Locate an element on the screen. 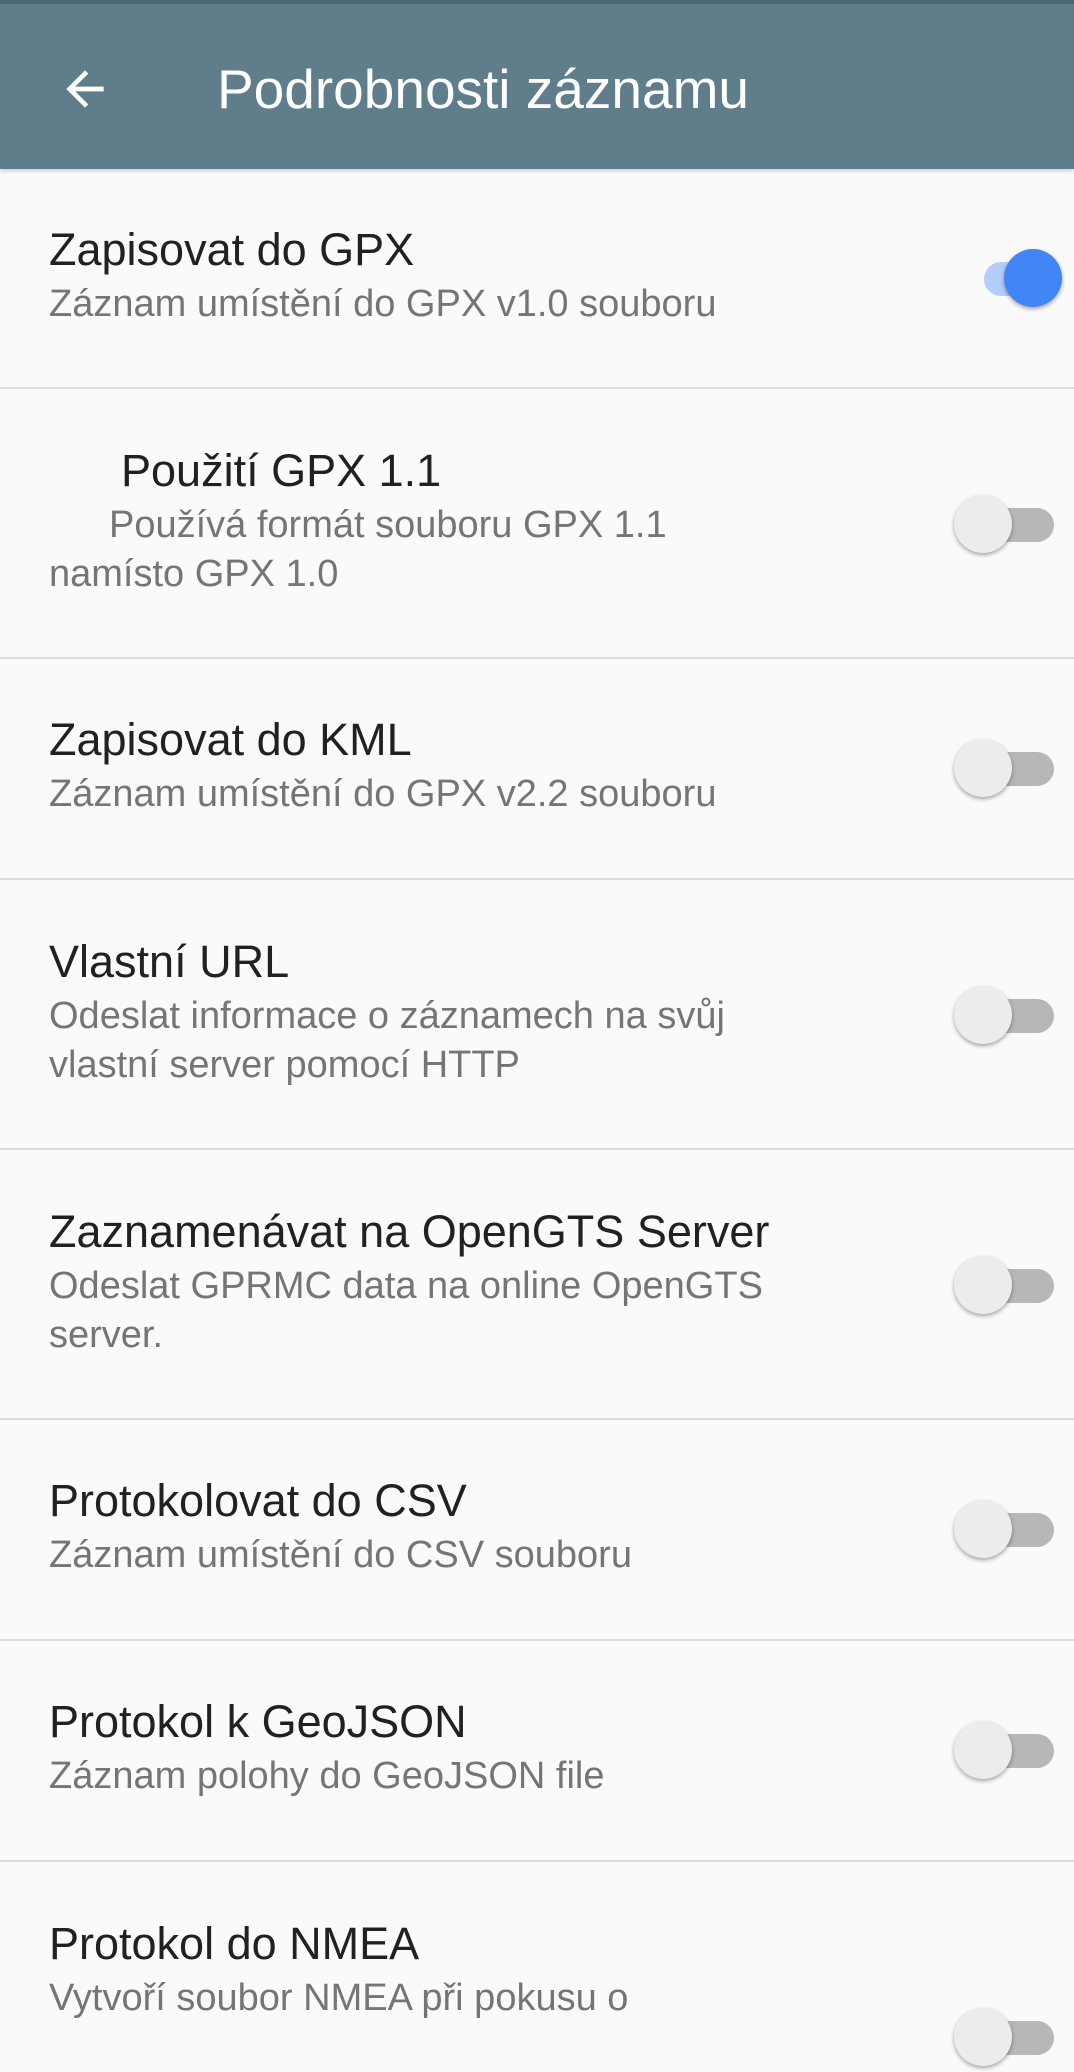 Image resolution: width=1074 pixels, height=2072 pixels. app-bar: Podrobnosti záznamu is located at coordinates (537, 86).